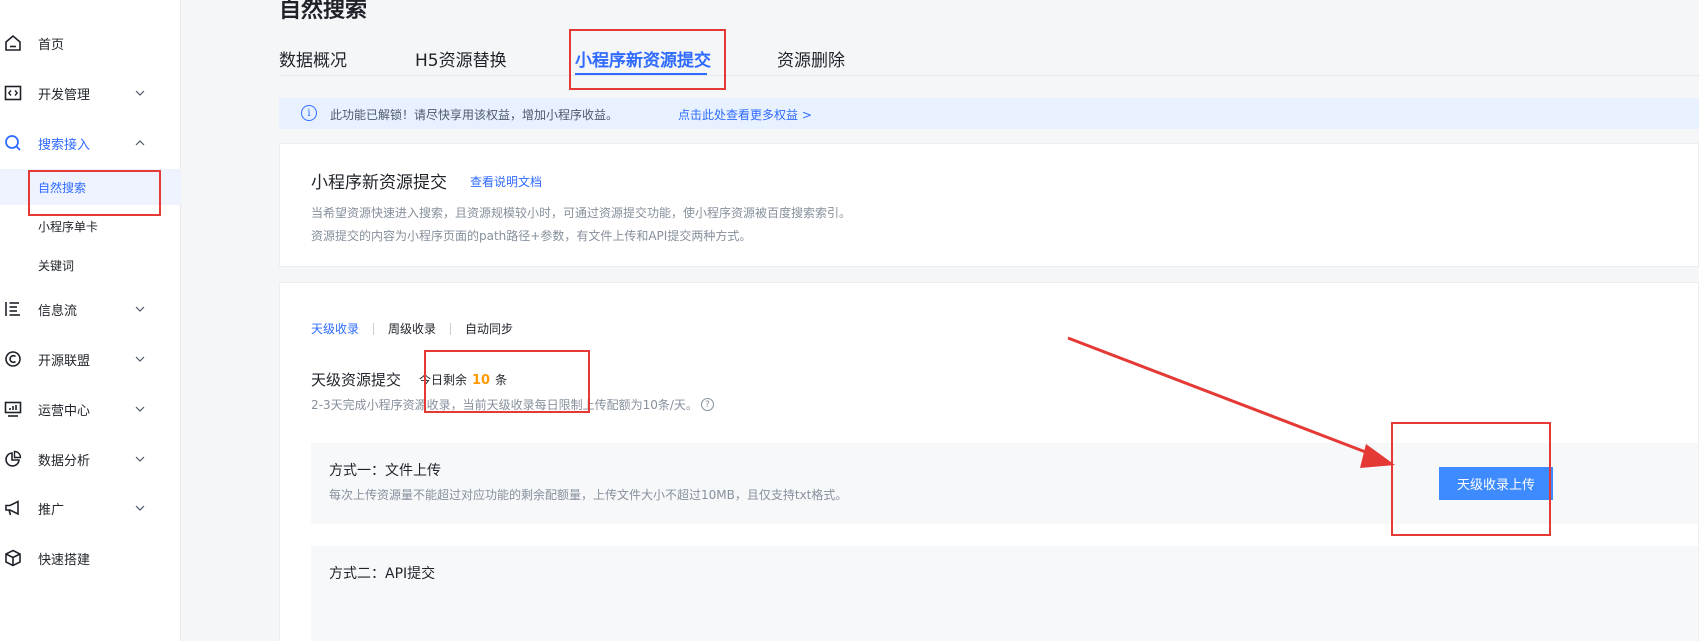 Image resolution: width=1699 pixels, height=641 pixels. What do you see at coordinates (643, 58) in the screenshot?
I see `tab-mini-program-submit: 小程序新资源提交` at bounding box center [643, 58].